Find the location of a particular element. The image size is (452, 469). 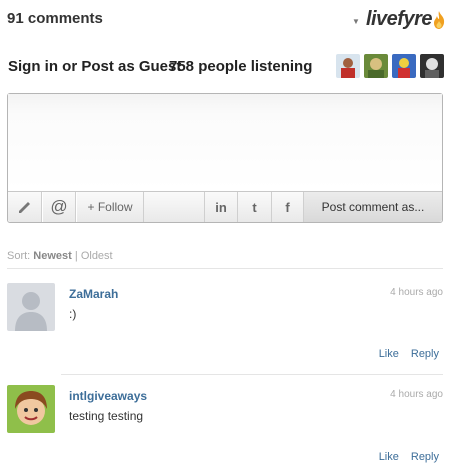

listener-avatars is located at coordinates (390, 66).